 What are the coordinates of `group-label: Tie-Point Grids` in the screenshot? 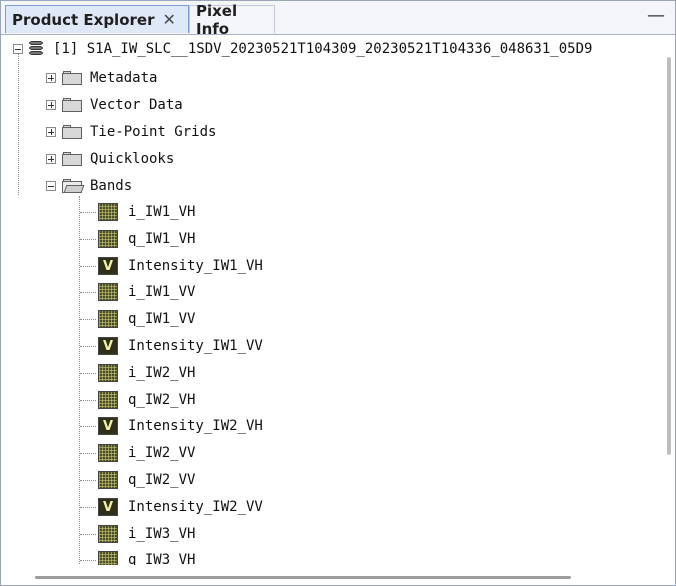 It's located at (153, 132).